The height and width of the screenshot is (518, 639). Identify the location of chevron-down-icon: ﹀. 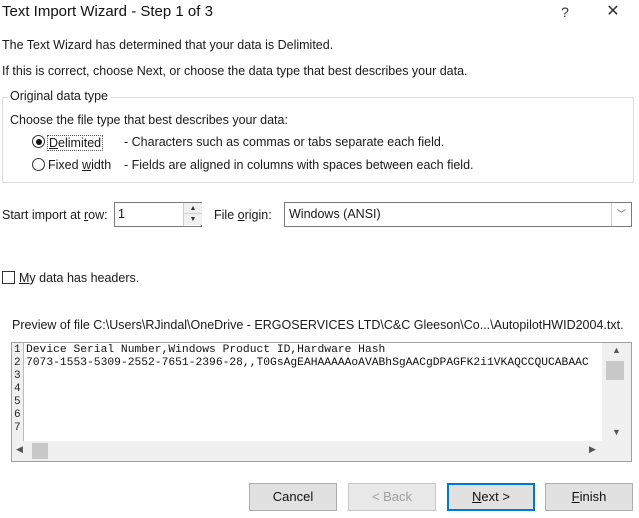
(621, 214).